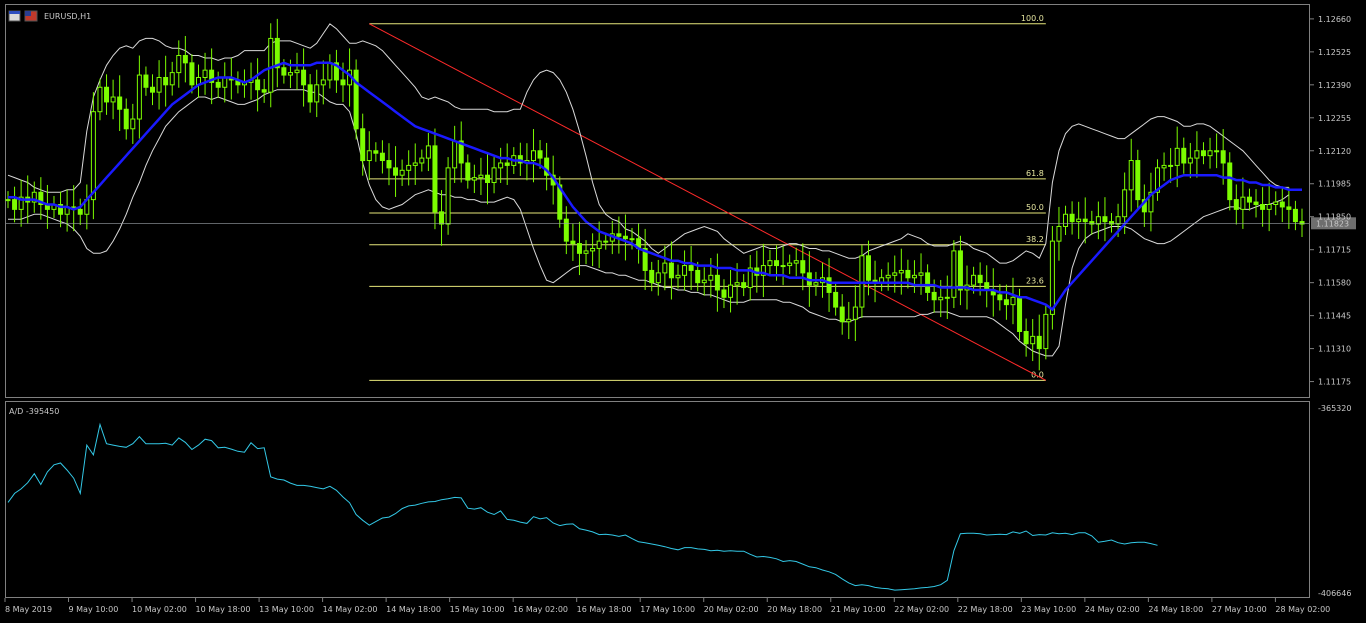  What do you see at coordinates (1035, 173) in the screenshot?
I see `fib-level-label: 61.8` at bounding box center [1035, 173].